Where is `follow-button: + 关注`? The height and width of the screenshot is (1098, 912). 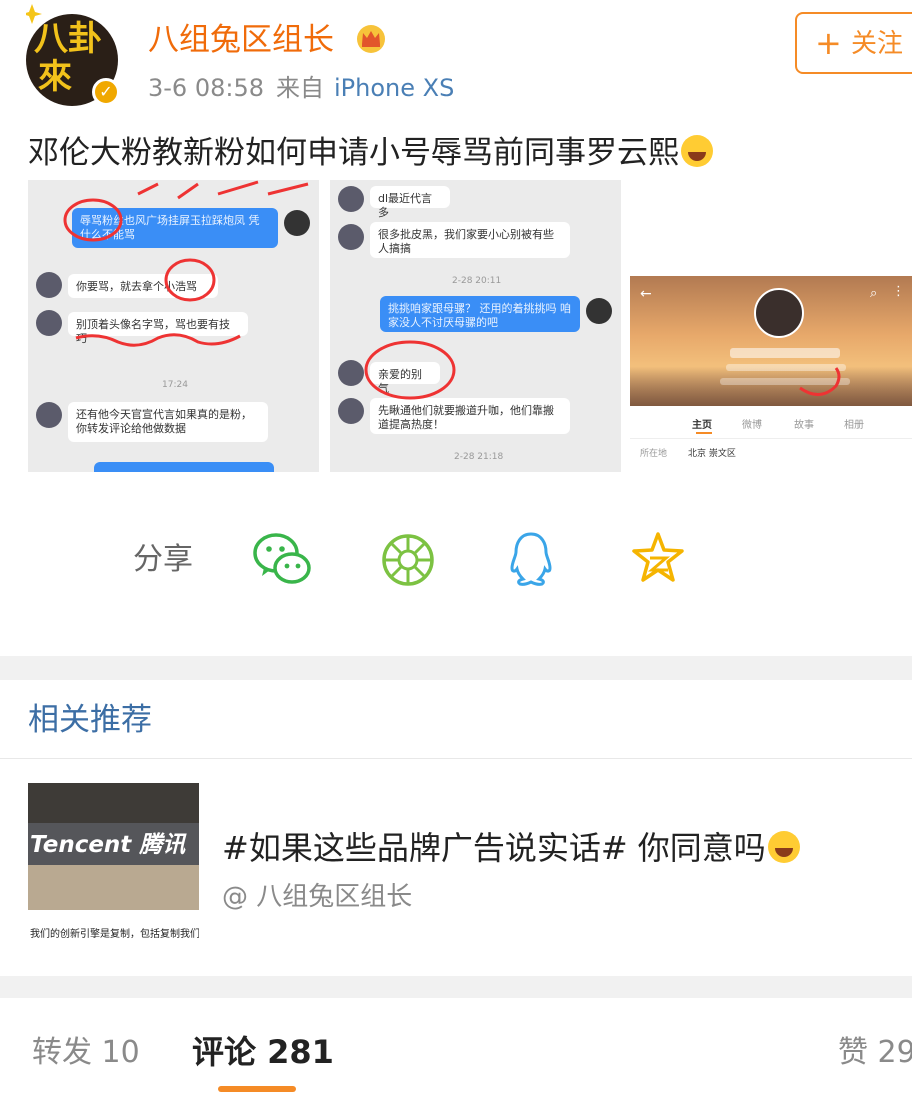
follow-button: + 关注 is located at coordinates (853, 43).